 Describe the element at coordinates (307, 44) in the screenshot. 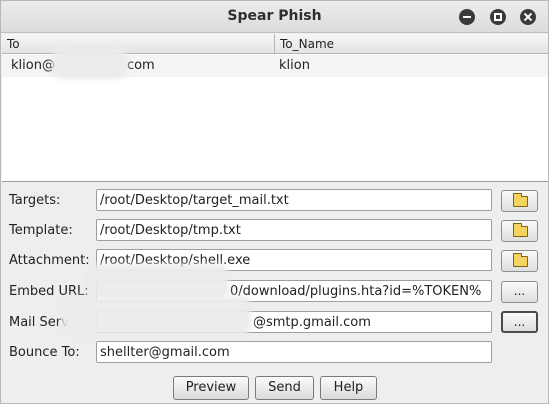

I see `column-header-to-name: To_Name` at that location.